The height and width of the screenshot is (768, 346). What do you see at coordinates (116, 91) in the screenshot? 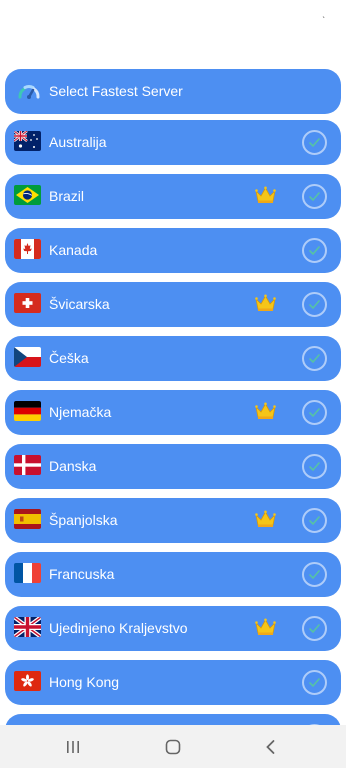
I see `server-label: Select Fastest Server` at bounding box center [116, 91].